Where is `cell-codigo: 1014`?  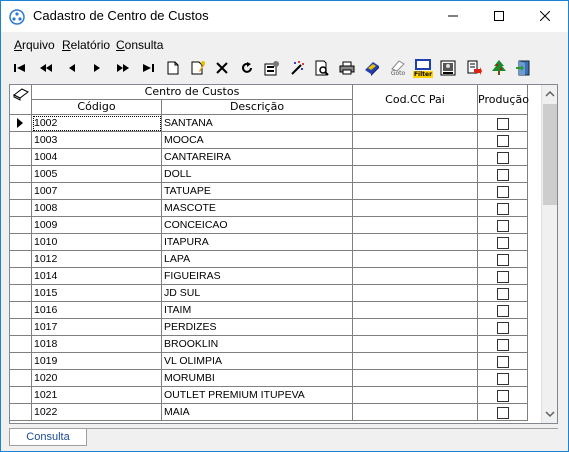 cell-codigo: 1014 is located at coordinates (97, 276).